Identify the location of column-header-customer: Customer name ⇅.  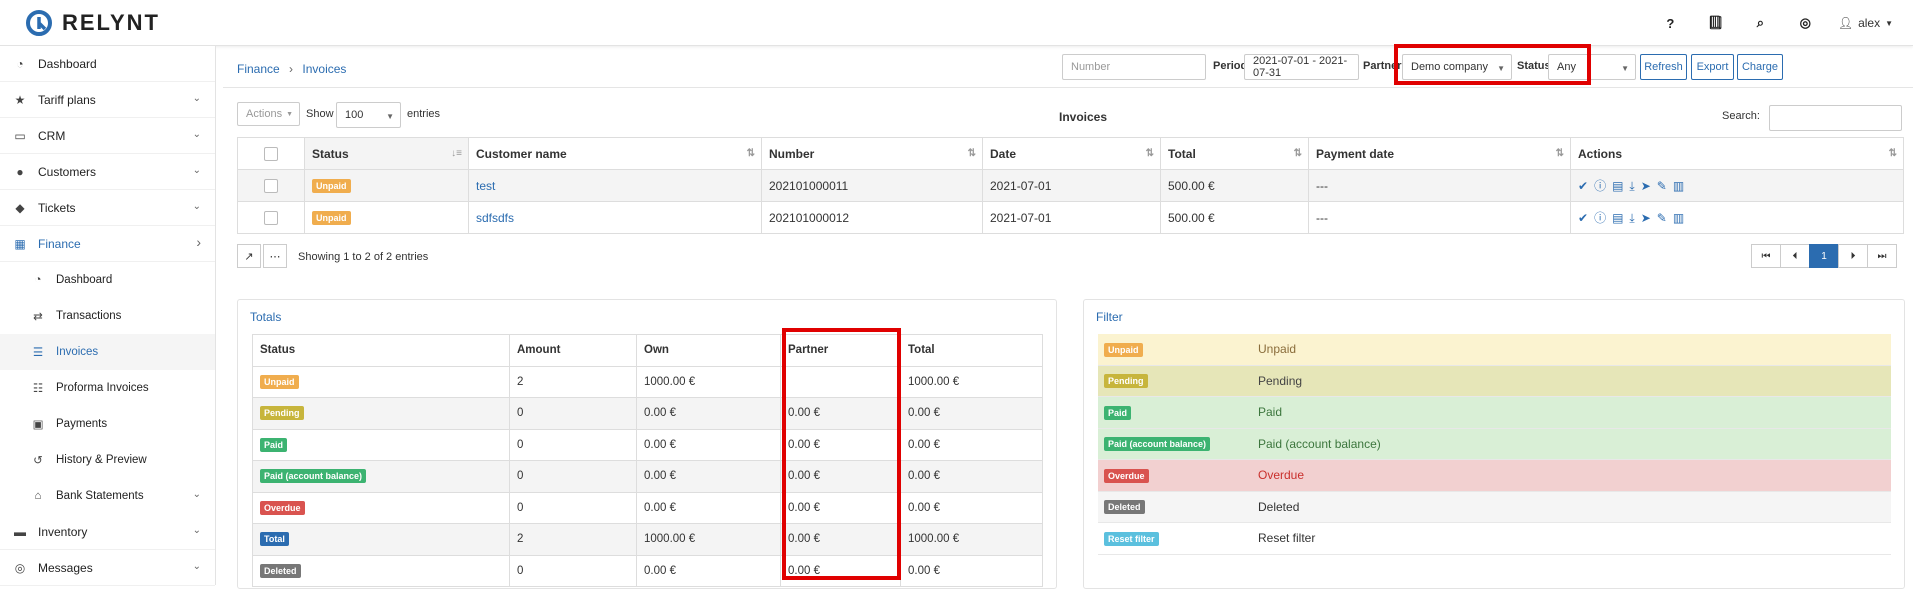
(615, 153).